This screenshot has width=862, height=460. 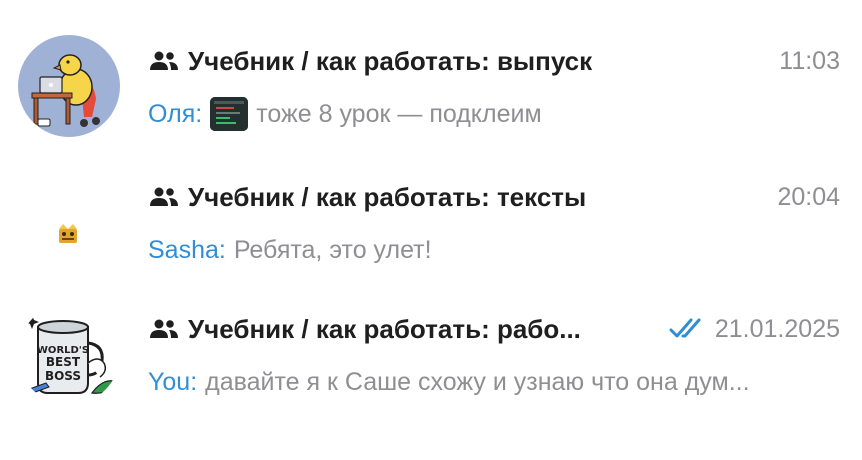 What do you see at coordinates (689, 329) in the screenshot?
I see `read-double-check-icon` at bounding box center [689, 329].